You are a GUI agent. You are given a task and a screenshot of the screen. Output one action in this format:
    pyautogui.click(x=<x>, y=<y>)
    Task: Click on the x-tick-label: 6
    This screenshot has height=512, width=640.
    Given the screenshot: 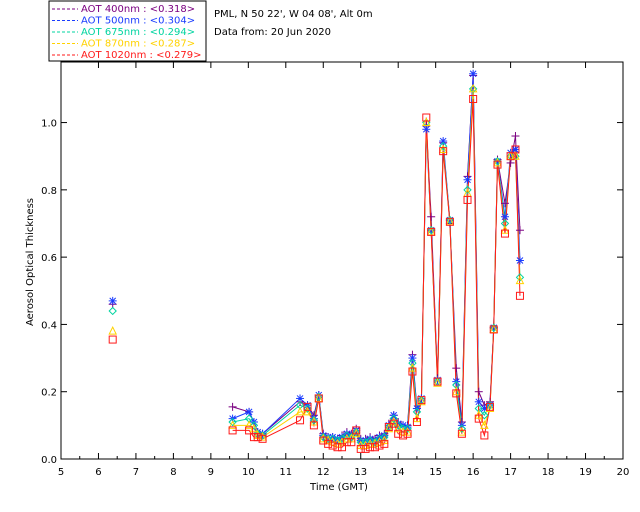 What is the action you would take?
    pyautogui.click(x=98, y=472)
    